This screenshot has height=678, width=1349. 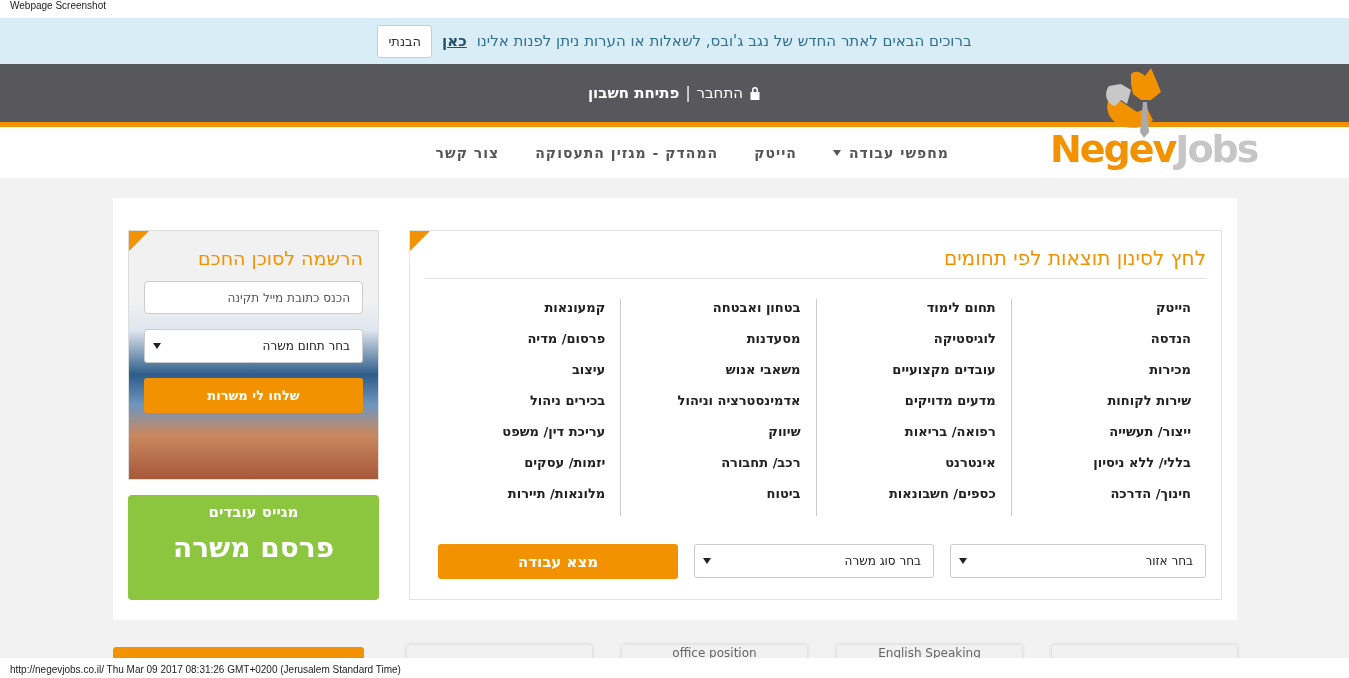 What do you see at coordinates (718, 469) in the screenshot?
I see `category-link: רכב/ תחבורה` at bounding box center [718, 469].